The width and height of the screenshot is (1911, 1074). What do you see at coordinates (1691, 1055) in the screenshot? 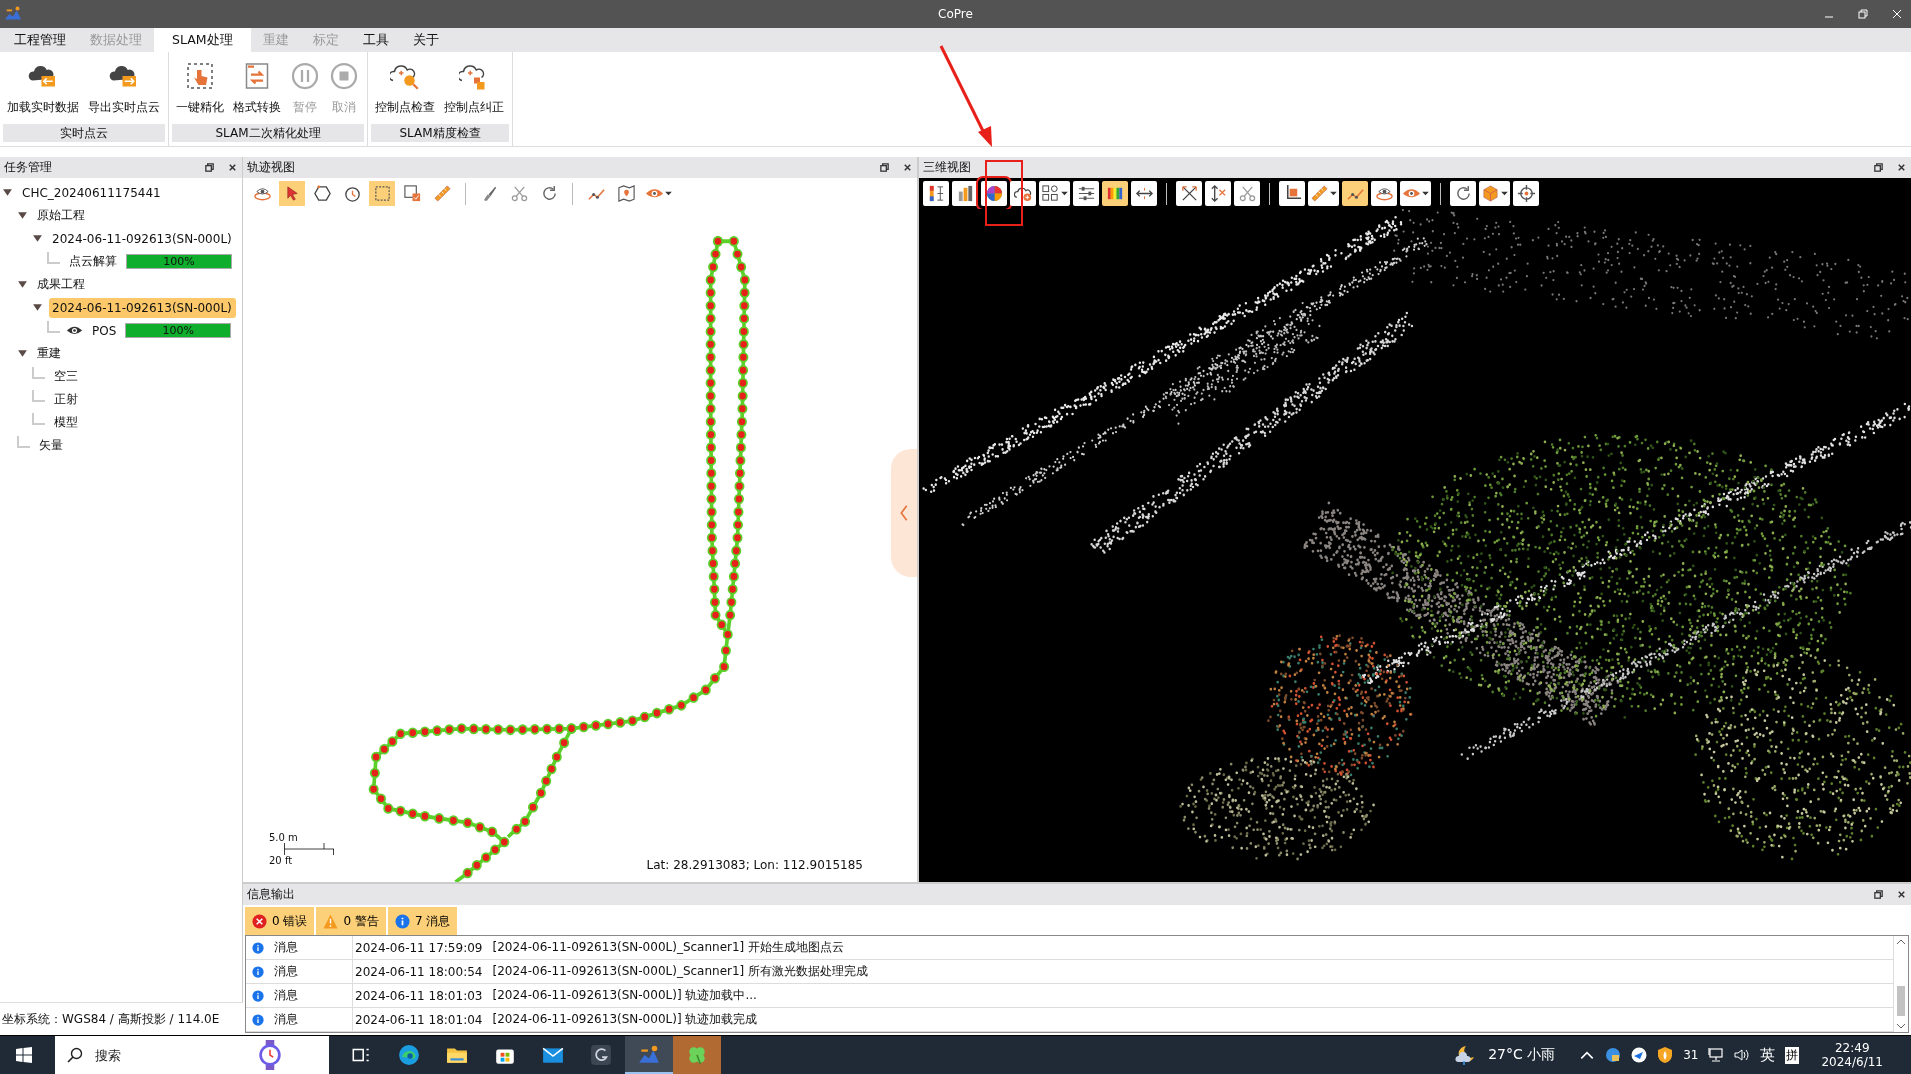
I see `tray-badge-text: 31` at bounding box center [1691, 1055].